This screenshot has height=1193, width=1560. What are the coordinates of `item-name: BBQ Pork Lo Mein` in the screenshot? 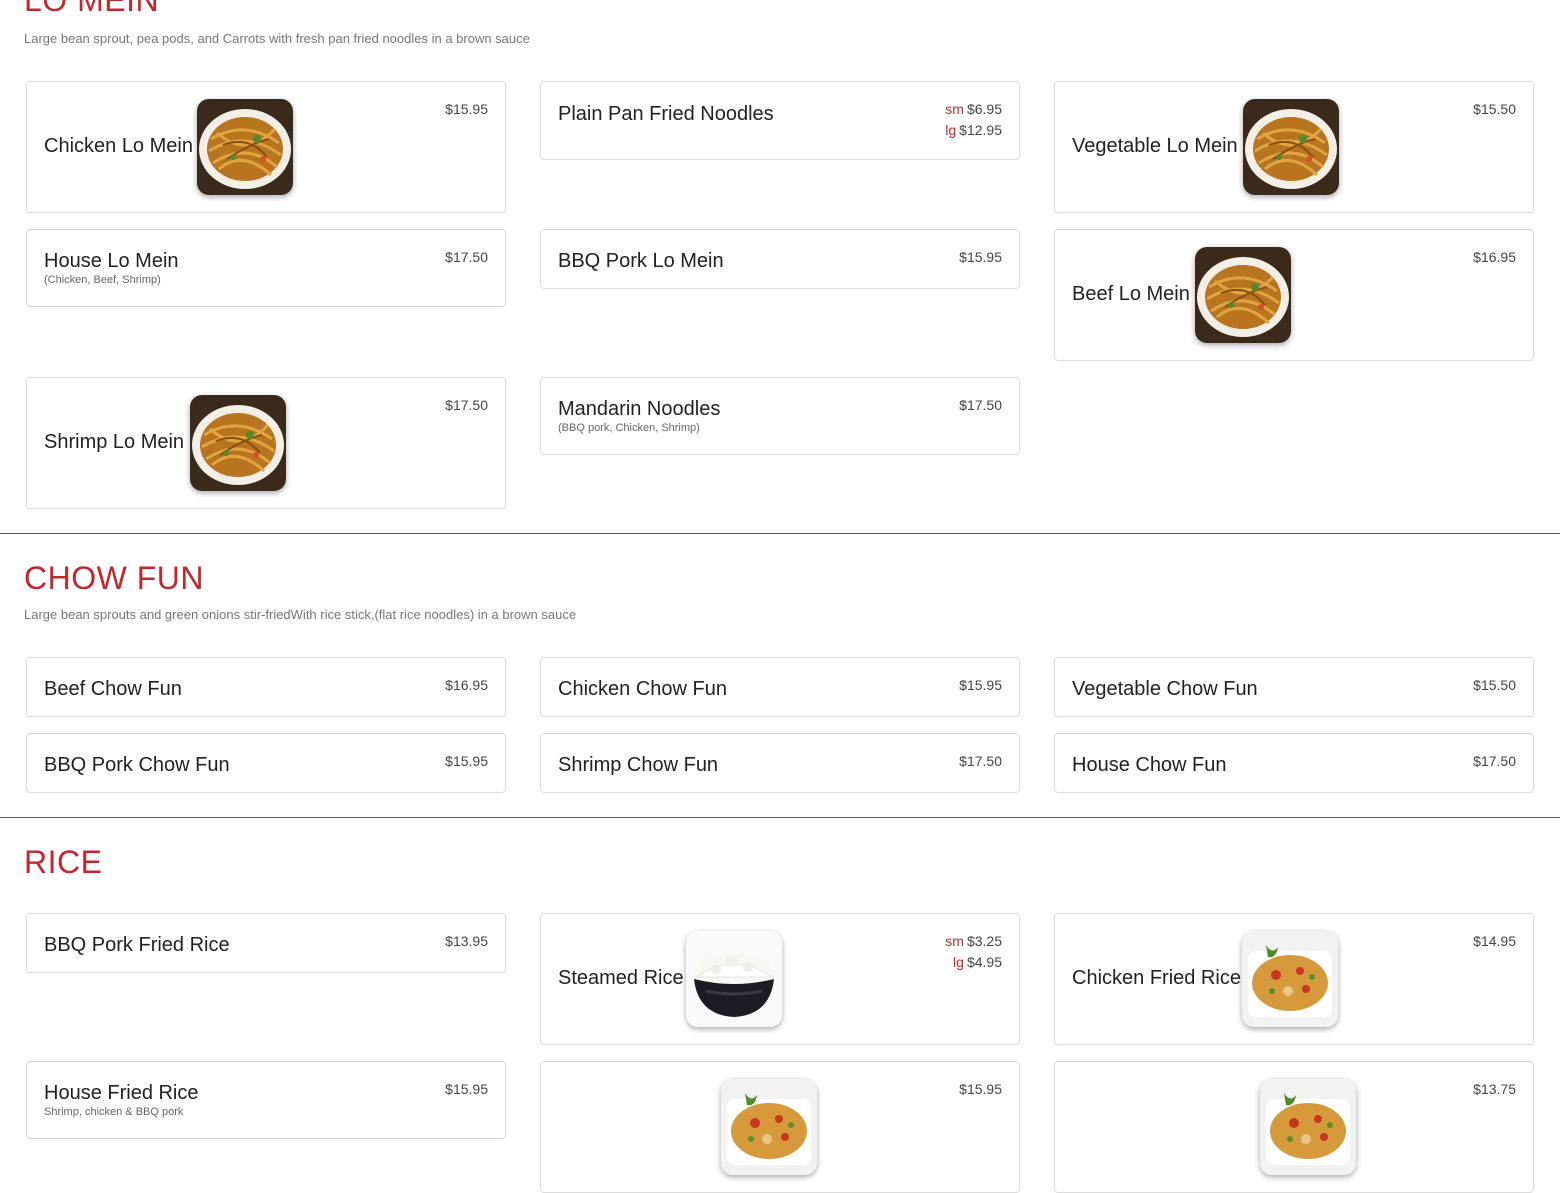 It's located at (641, 261).